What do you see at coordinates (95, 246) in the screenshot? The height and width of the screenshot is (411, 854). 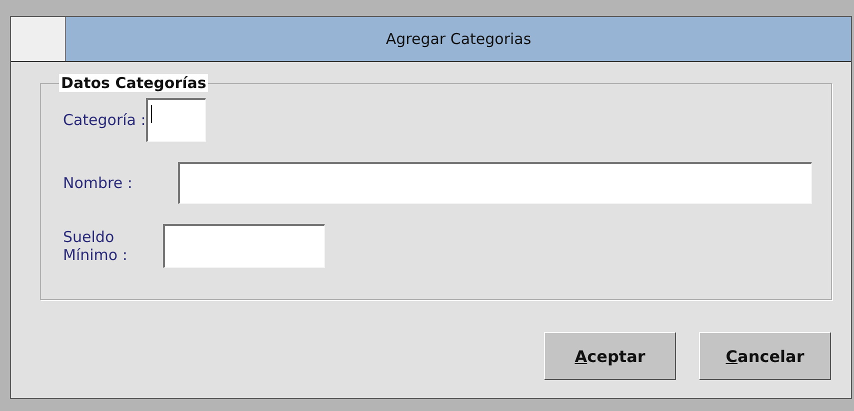 I see `field-label: Sueldo Mínimo :` at bounding box center [95, 246].